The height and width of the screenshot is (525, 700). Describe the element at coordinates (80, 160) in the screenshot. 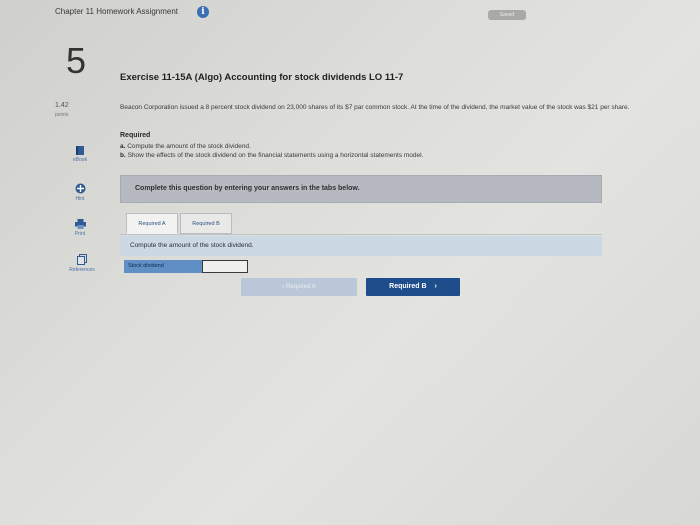

I see `ebook-label: eBook` at that location.